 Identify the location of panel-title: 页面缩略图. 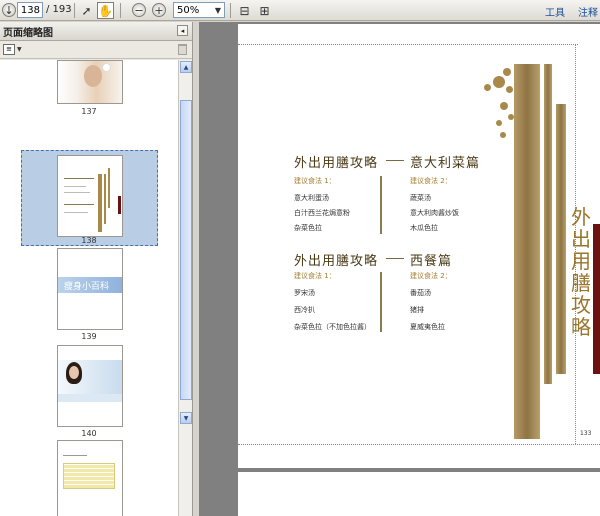
(28, 33).